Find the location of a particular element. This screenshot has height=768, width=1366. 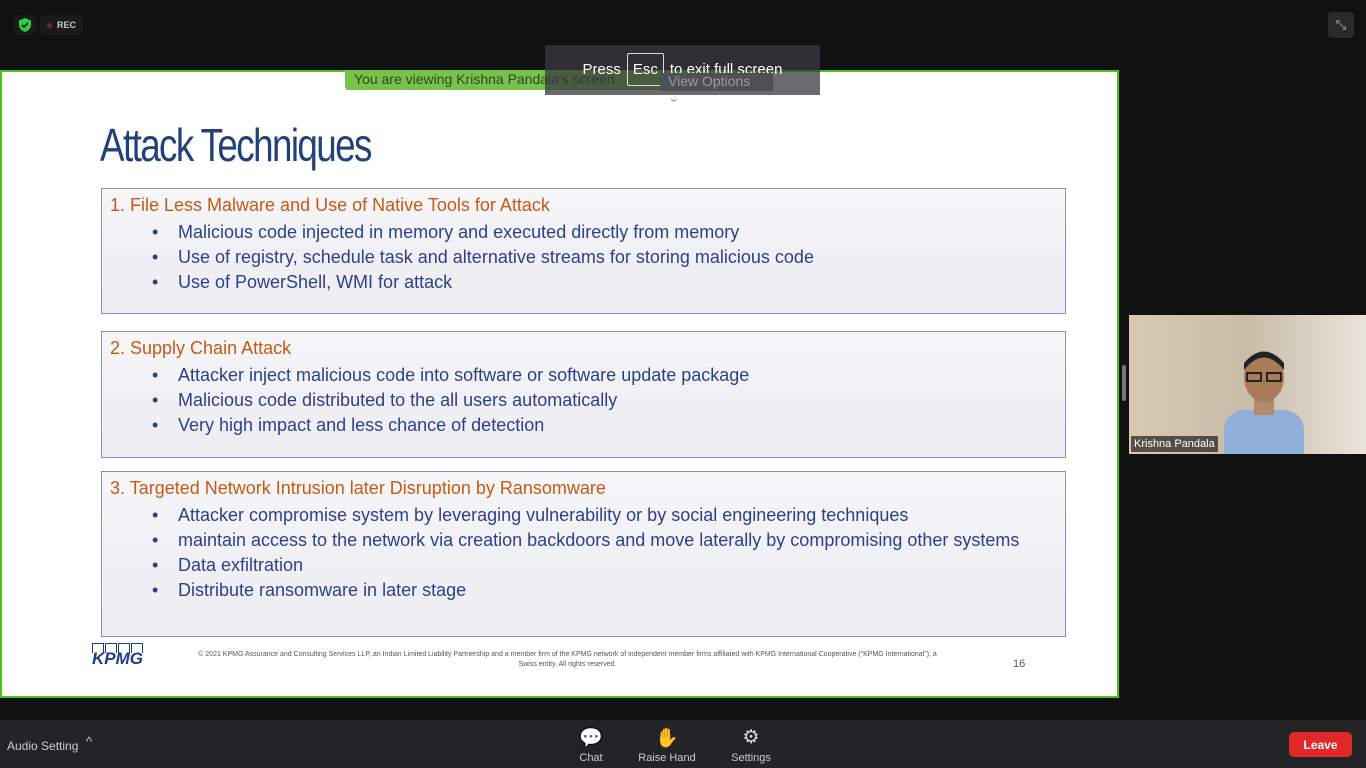

chat-icon: 💬 is located at coordinates (591, 738).